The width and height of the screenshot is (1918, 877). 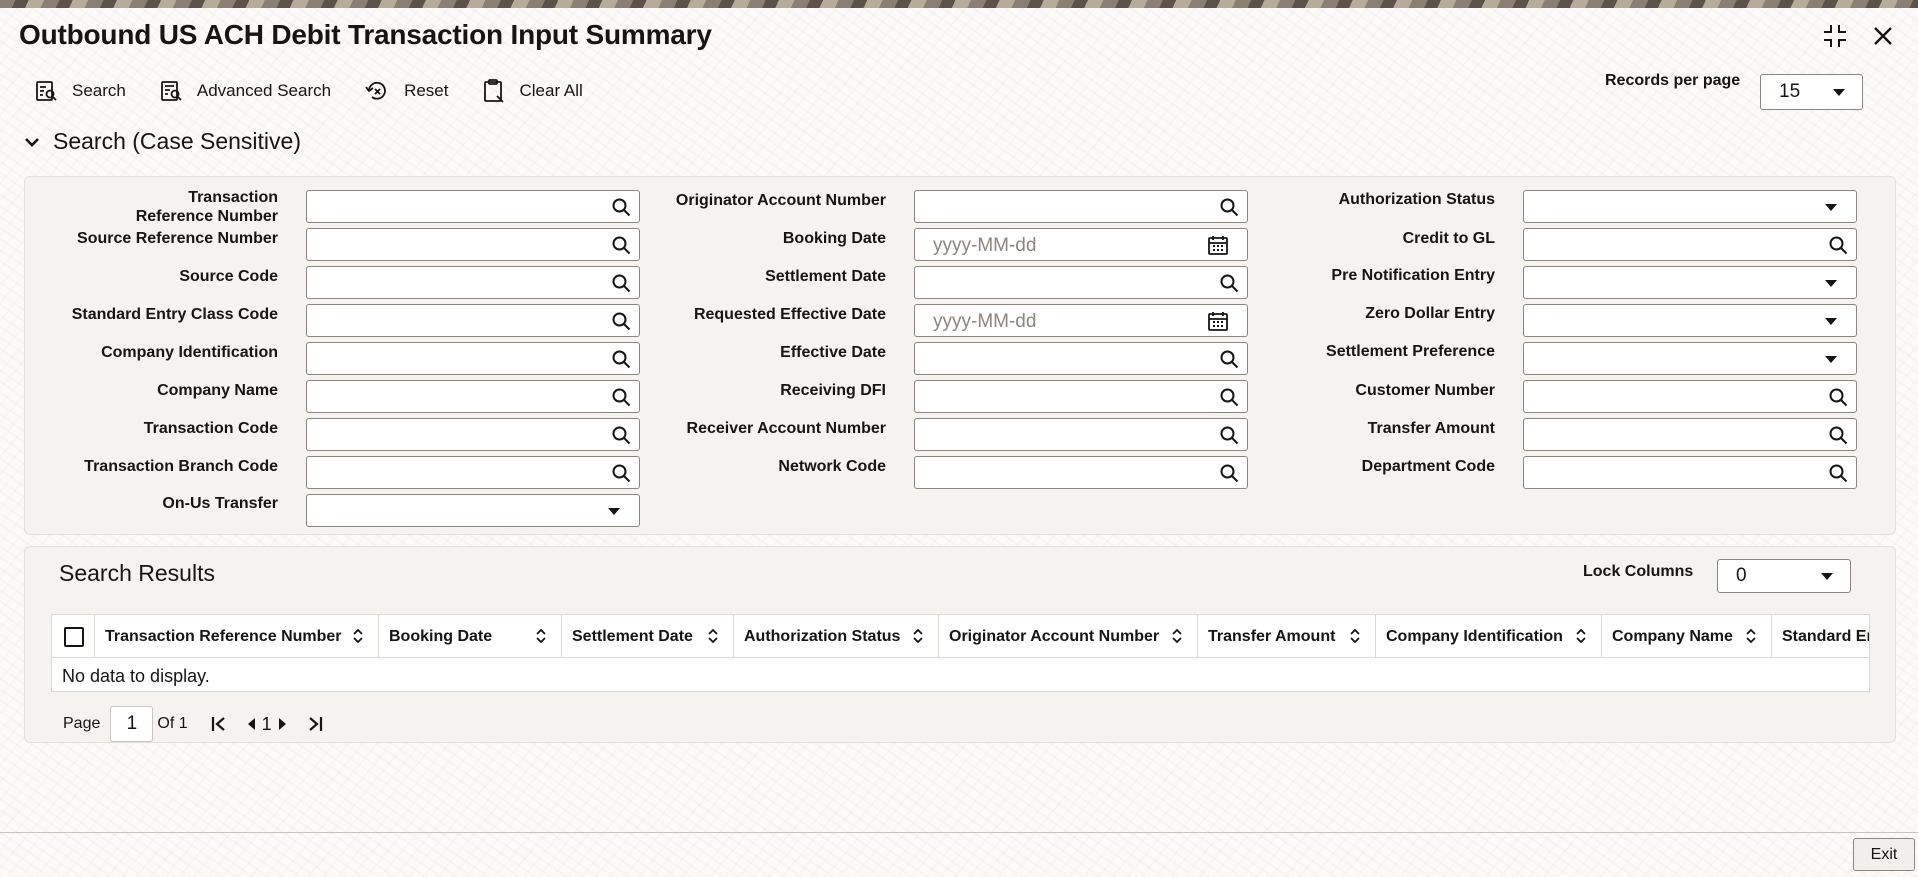 I want to click on column-header-standard-ent: Standard Ent, so click(x=1820, y=636).